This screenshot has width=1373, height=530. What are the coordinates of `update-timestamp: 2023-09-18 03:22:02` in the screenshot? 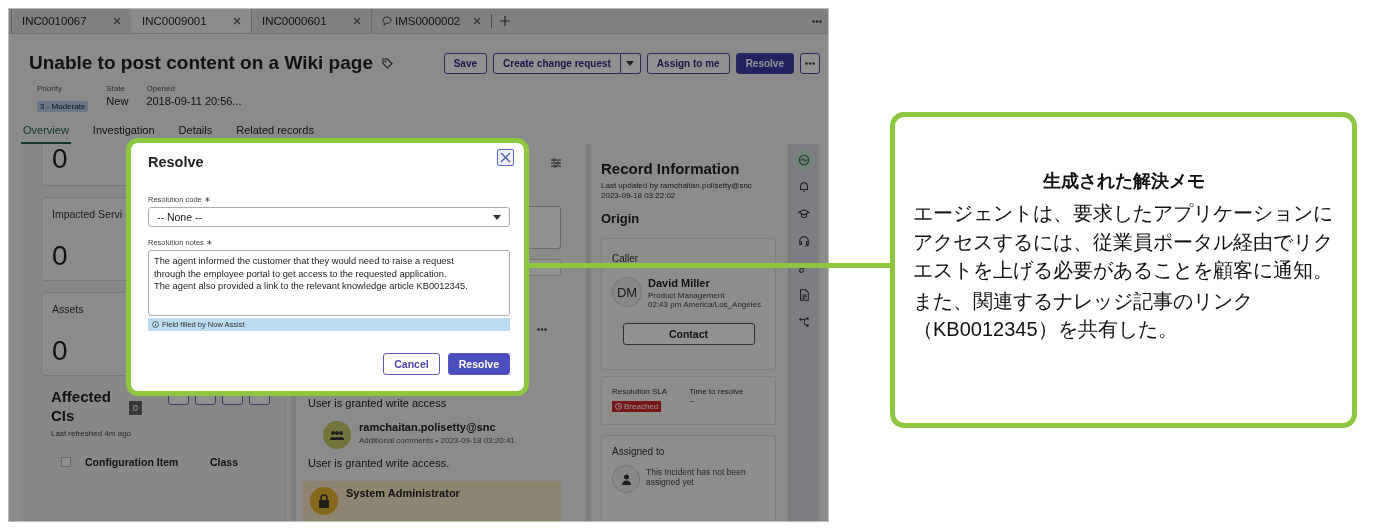 It's located at (639, 196).